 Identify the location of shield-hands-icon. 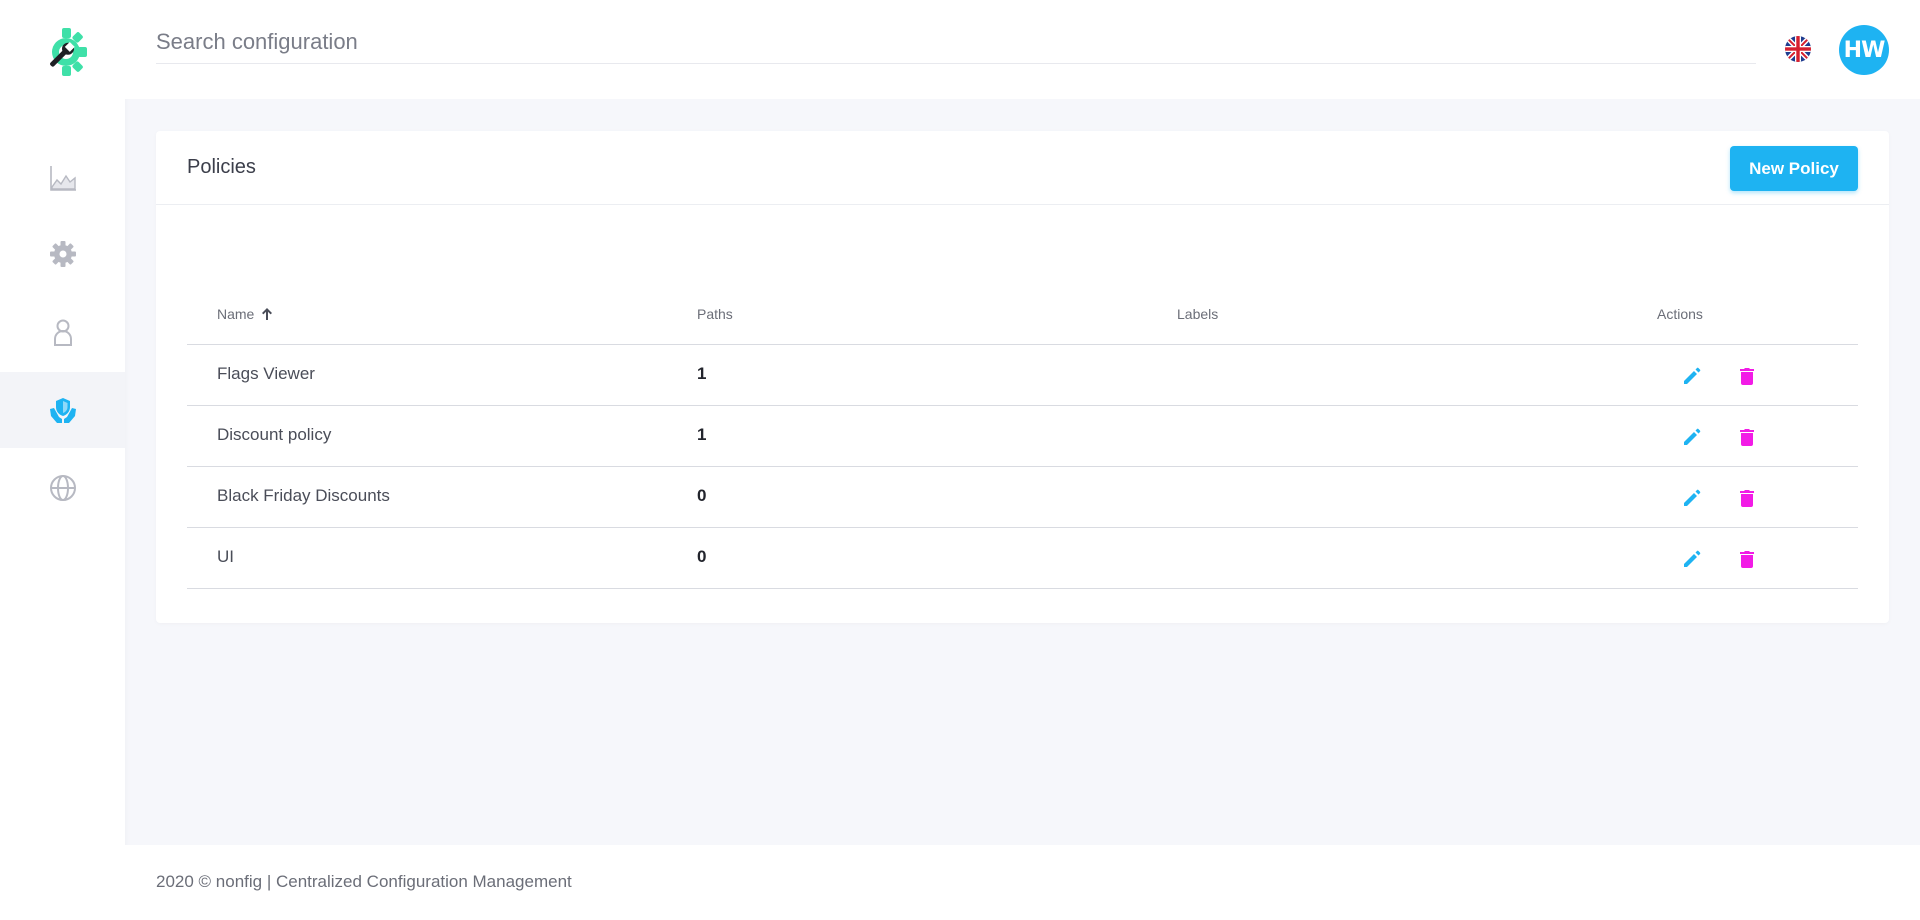
(62, 410).